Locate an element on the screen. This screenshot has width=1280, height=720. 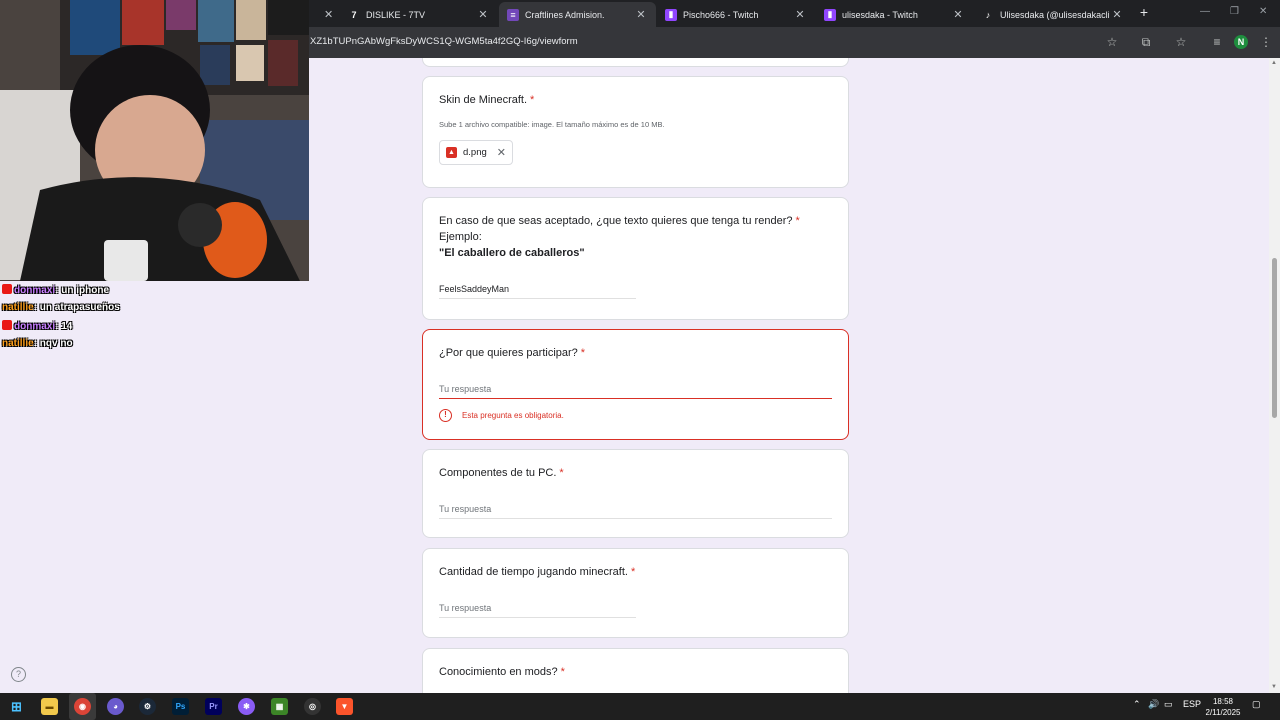
question-title-text: Componentes de tu PC. is located at coordinates (498, 473).